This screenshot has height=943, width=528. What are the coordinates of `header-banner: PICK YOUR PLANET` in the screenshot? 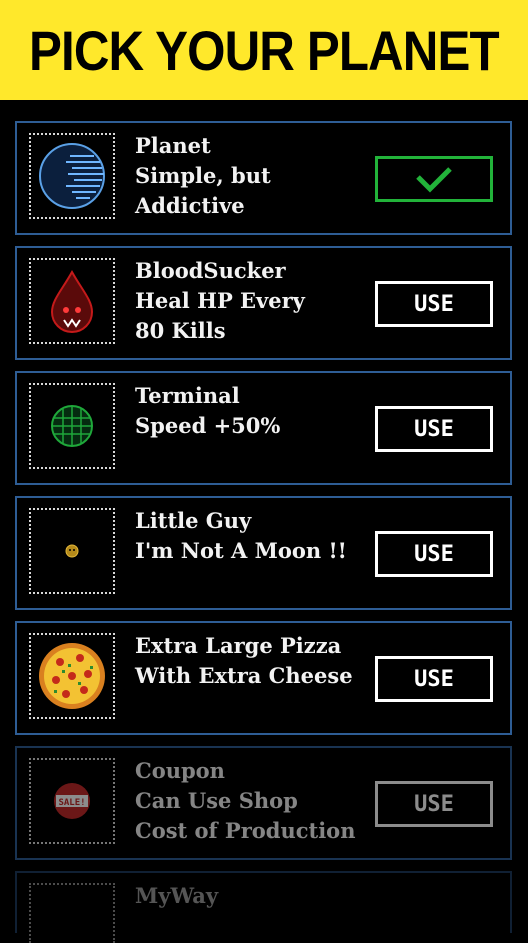 It's located at (264, 50).